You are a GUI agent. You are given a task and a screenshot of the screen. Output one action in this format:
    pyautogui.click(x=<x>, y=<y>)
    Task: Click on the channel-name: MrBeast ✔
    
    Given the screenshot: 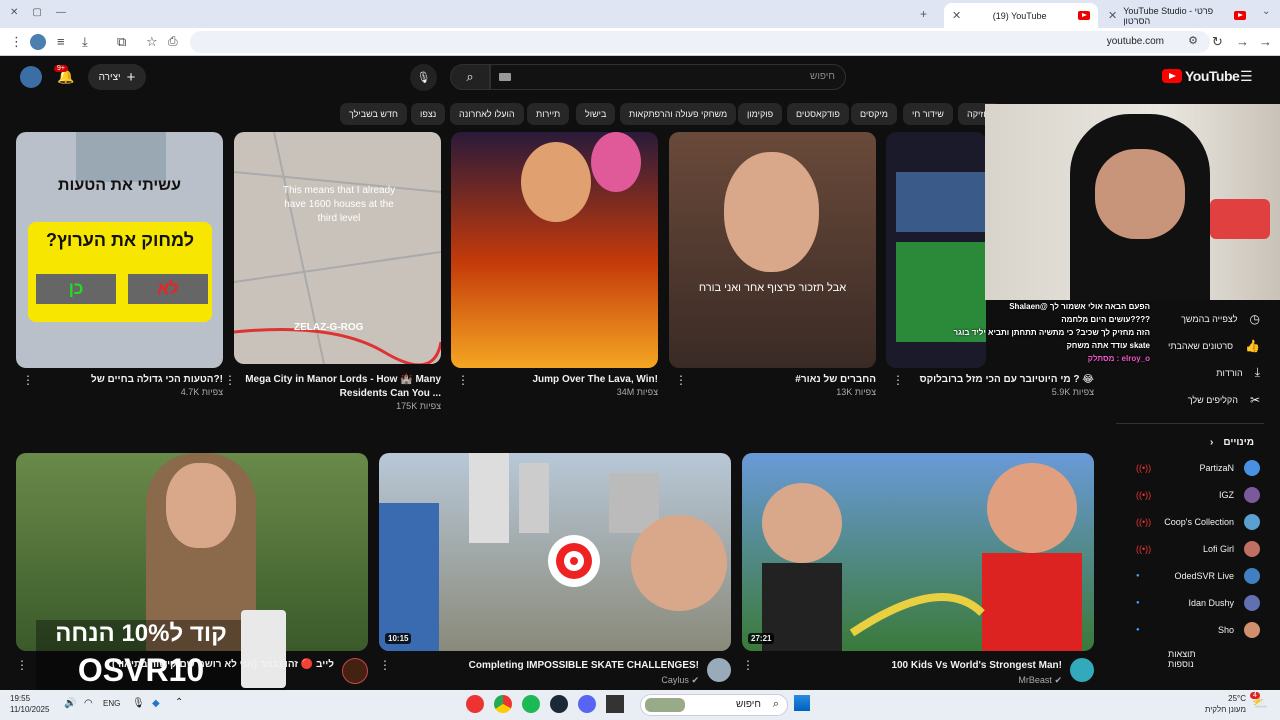 What is the action you would take?
    pyautogui.click(x=912, y=680)
    